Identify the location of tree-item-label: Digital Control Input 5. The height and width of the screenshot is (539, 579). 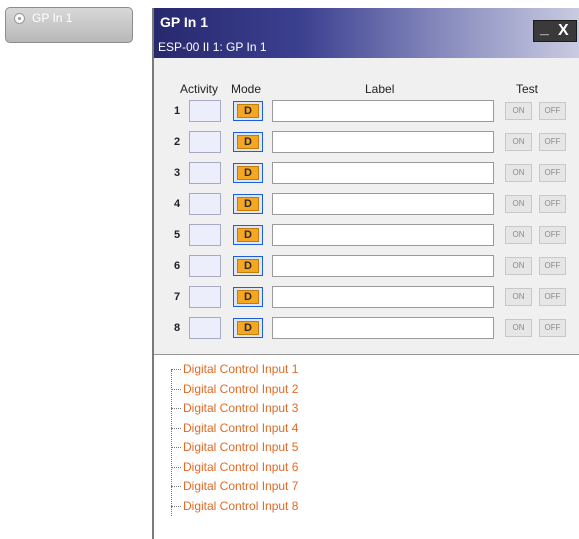
(241, 447).